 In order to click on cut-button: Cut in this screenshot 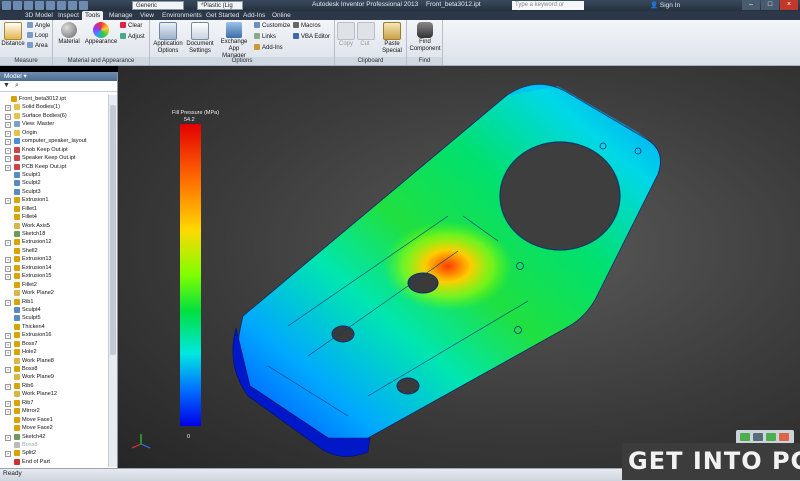, I will do `click(366, 35)`.